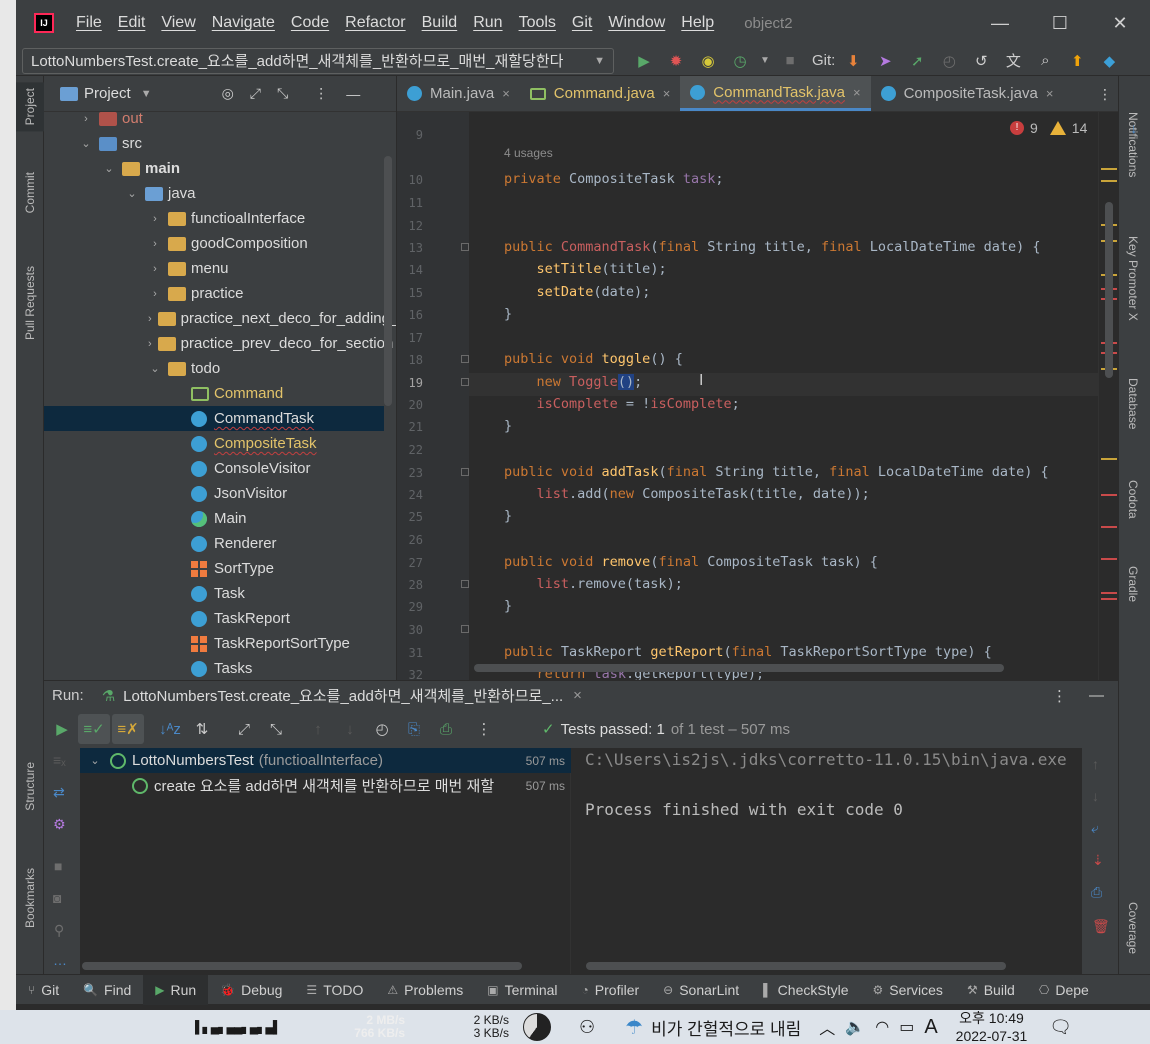 The width and height of the screenshot is (1150, 1044). I want to click on tree-item: SortType, so click(214, 568).